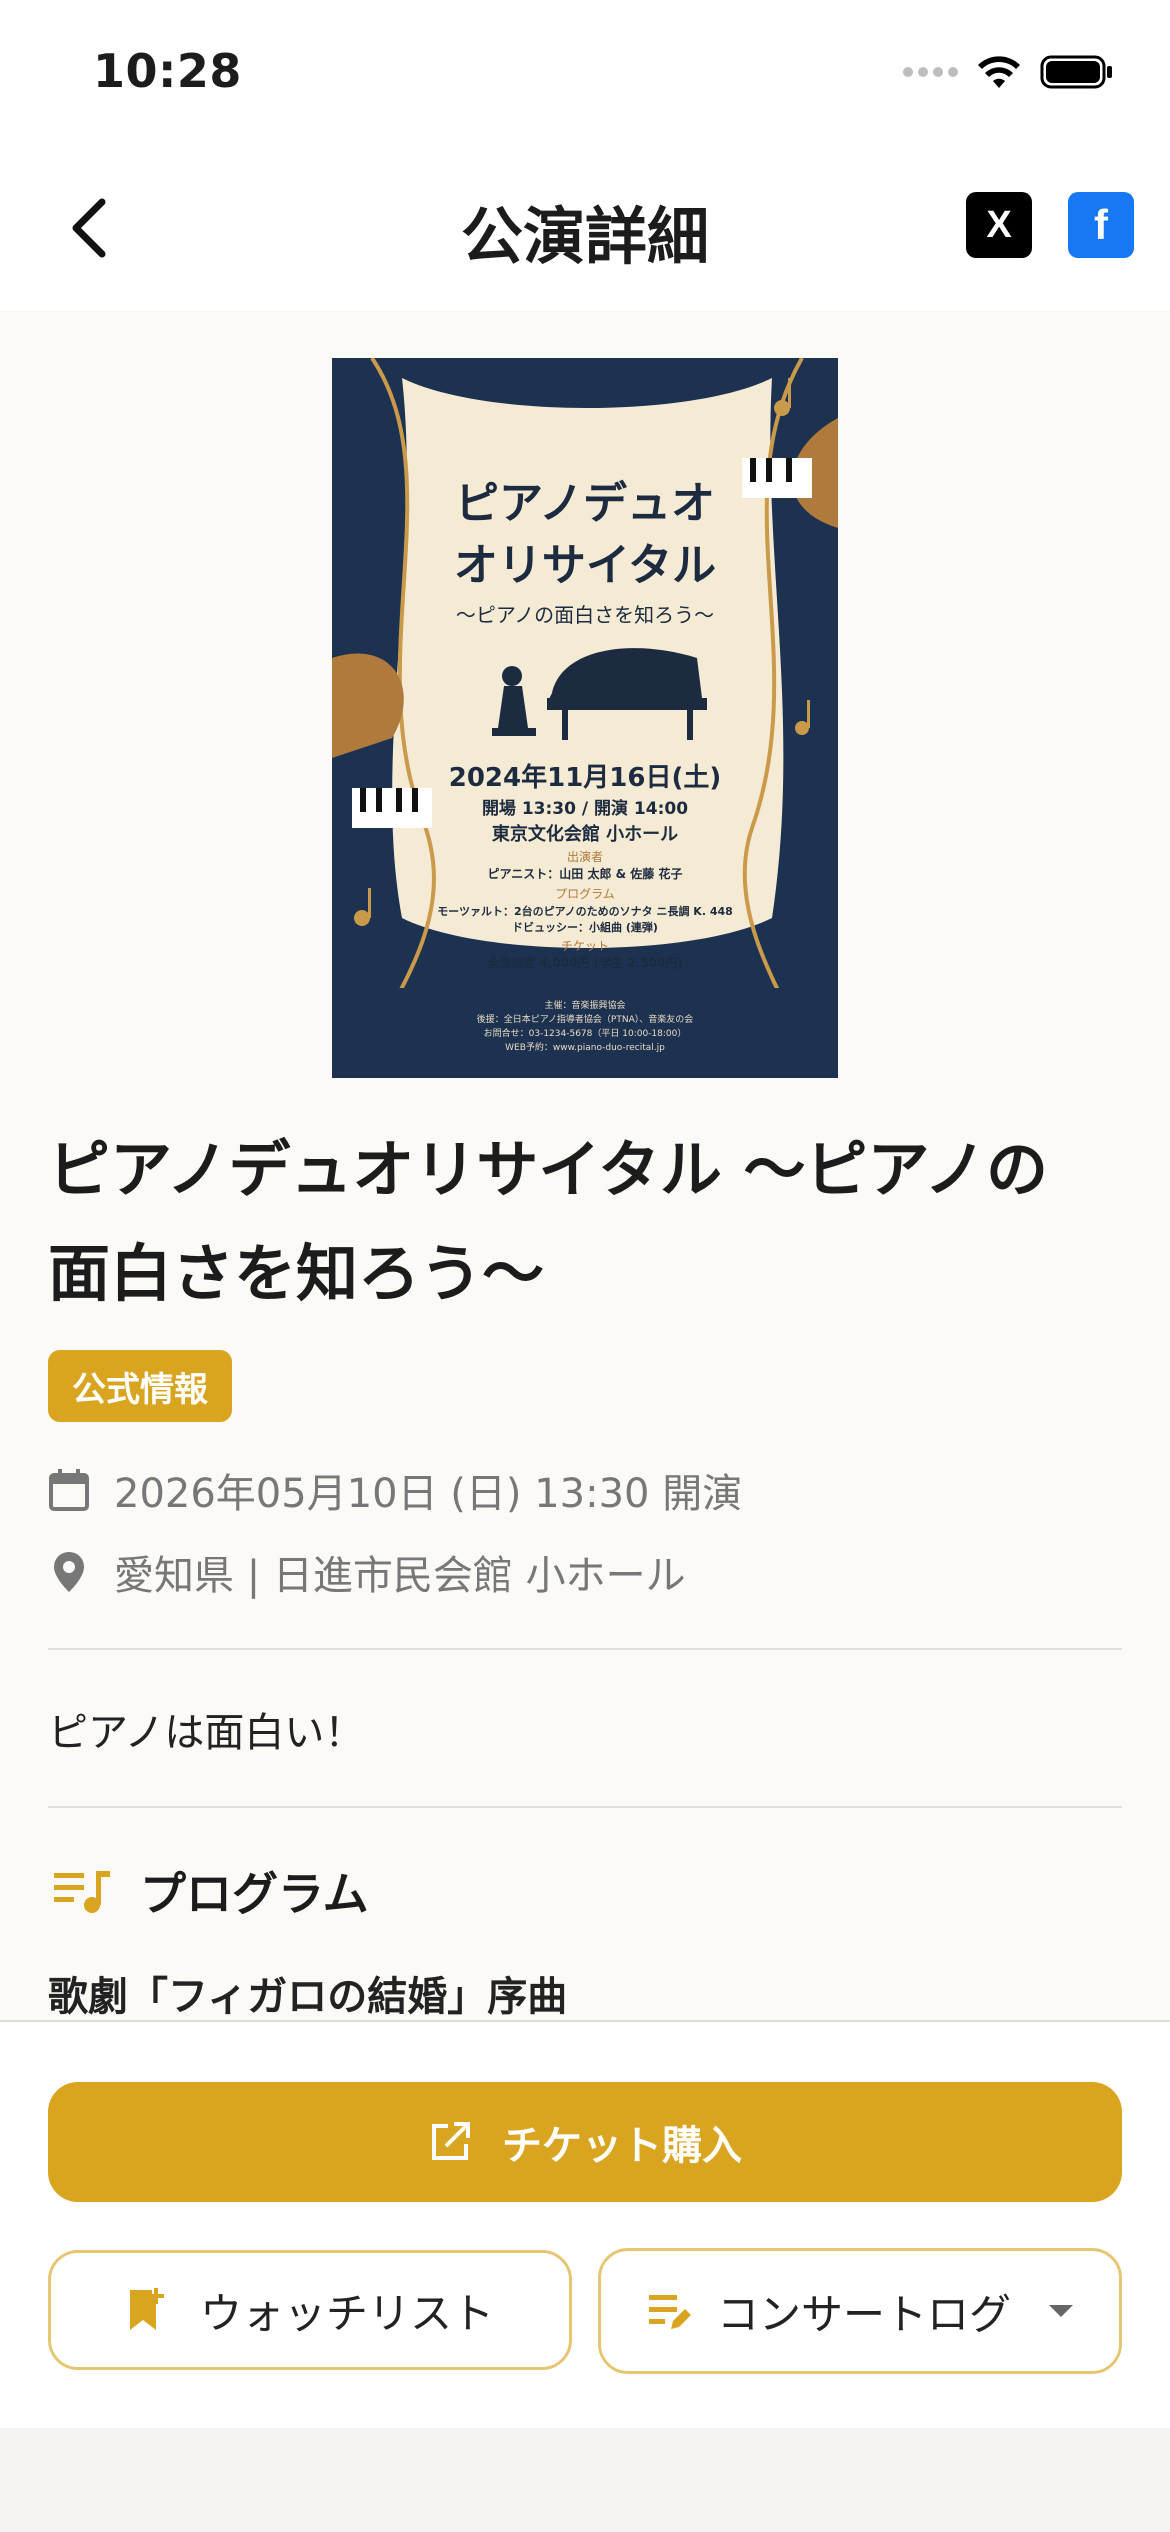  What do you see at coordinates (584, 962) in the screenshot?
I see `poster-ticket-price: 全席指定 4,000円 (学生 2,500円)` at bounding box center [584, 962].